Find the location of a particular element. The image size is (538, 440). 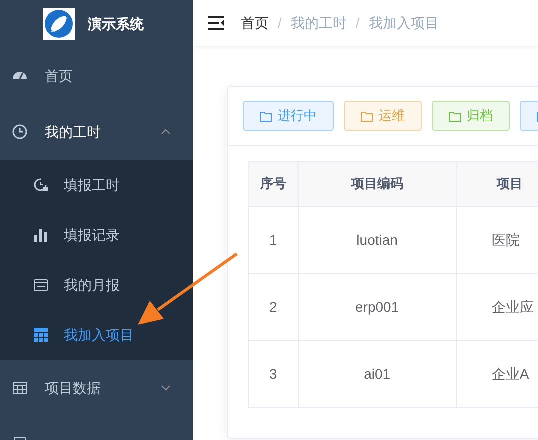

table-icon is located at coordinates (20, 388).